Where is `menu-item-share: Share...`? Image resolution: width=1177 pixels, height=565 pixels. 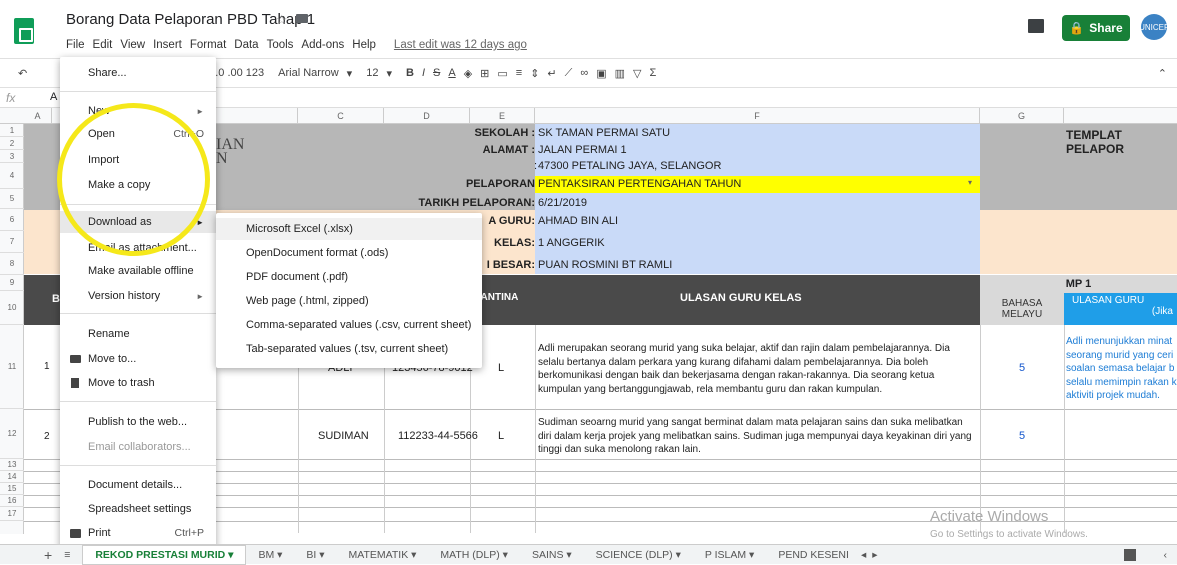 menu-item-share: Share... is located at coordinates (138, 73).